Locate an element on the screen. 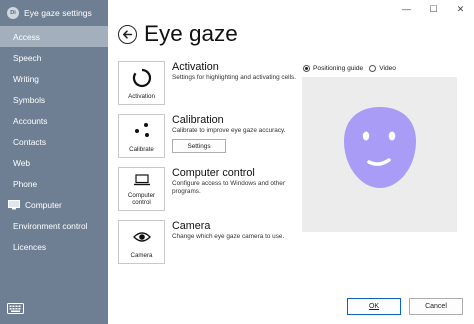 The width and height of the screenshot is (474, 324). positioning-guide-option: Positioning guide is located at coordinates (333, 68).